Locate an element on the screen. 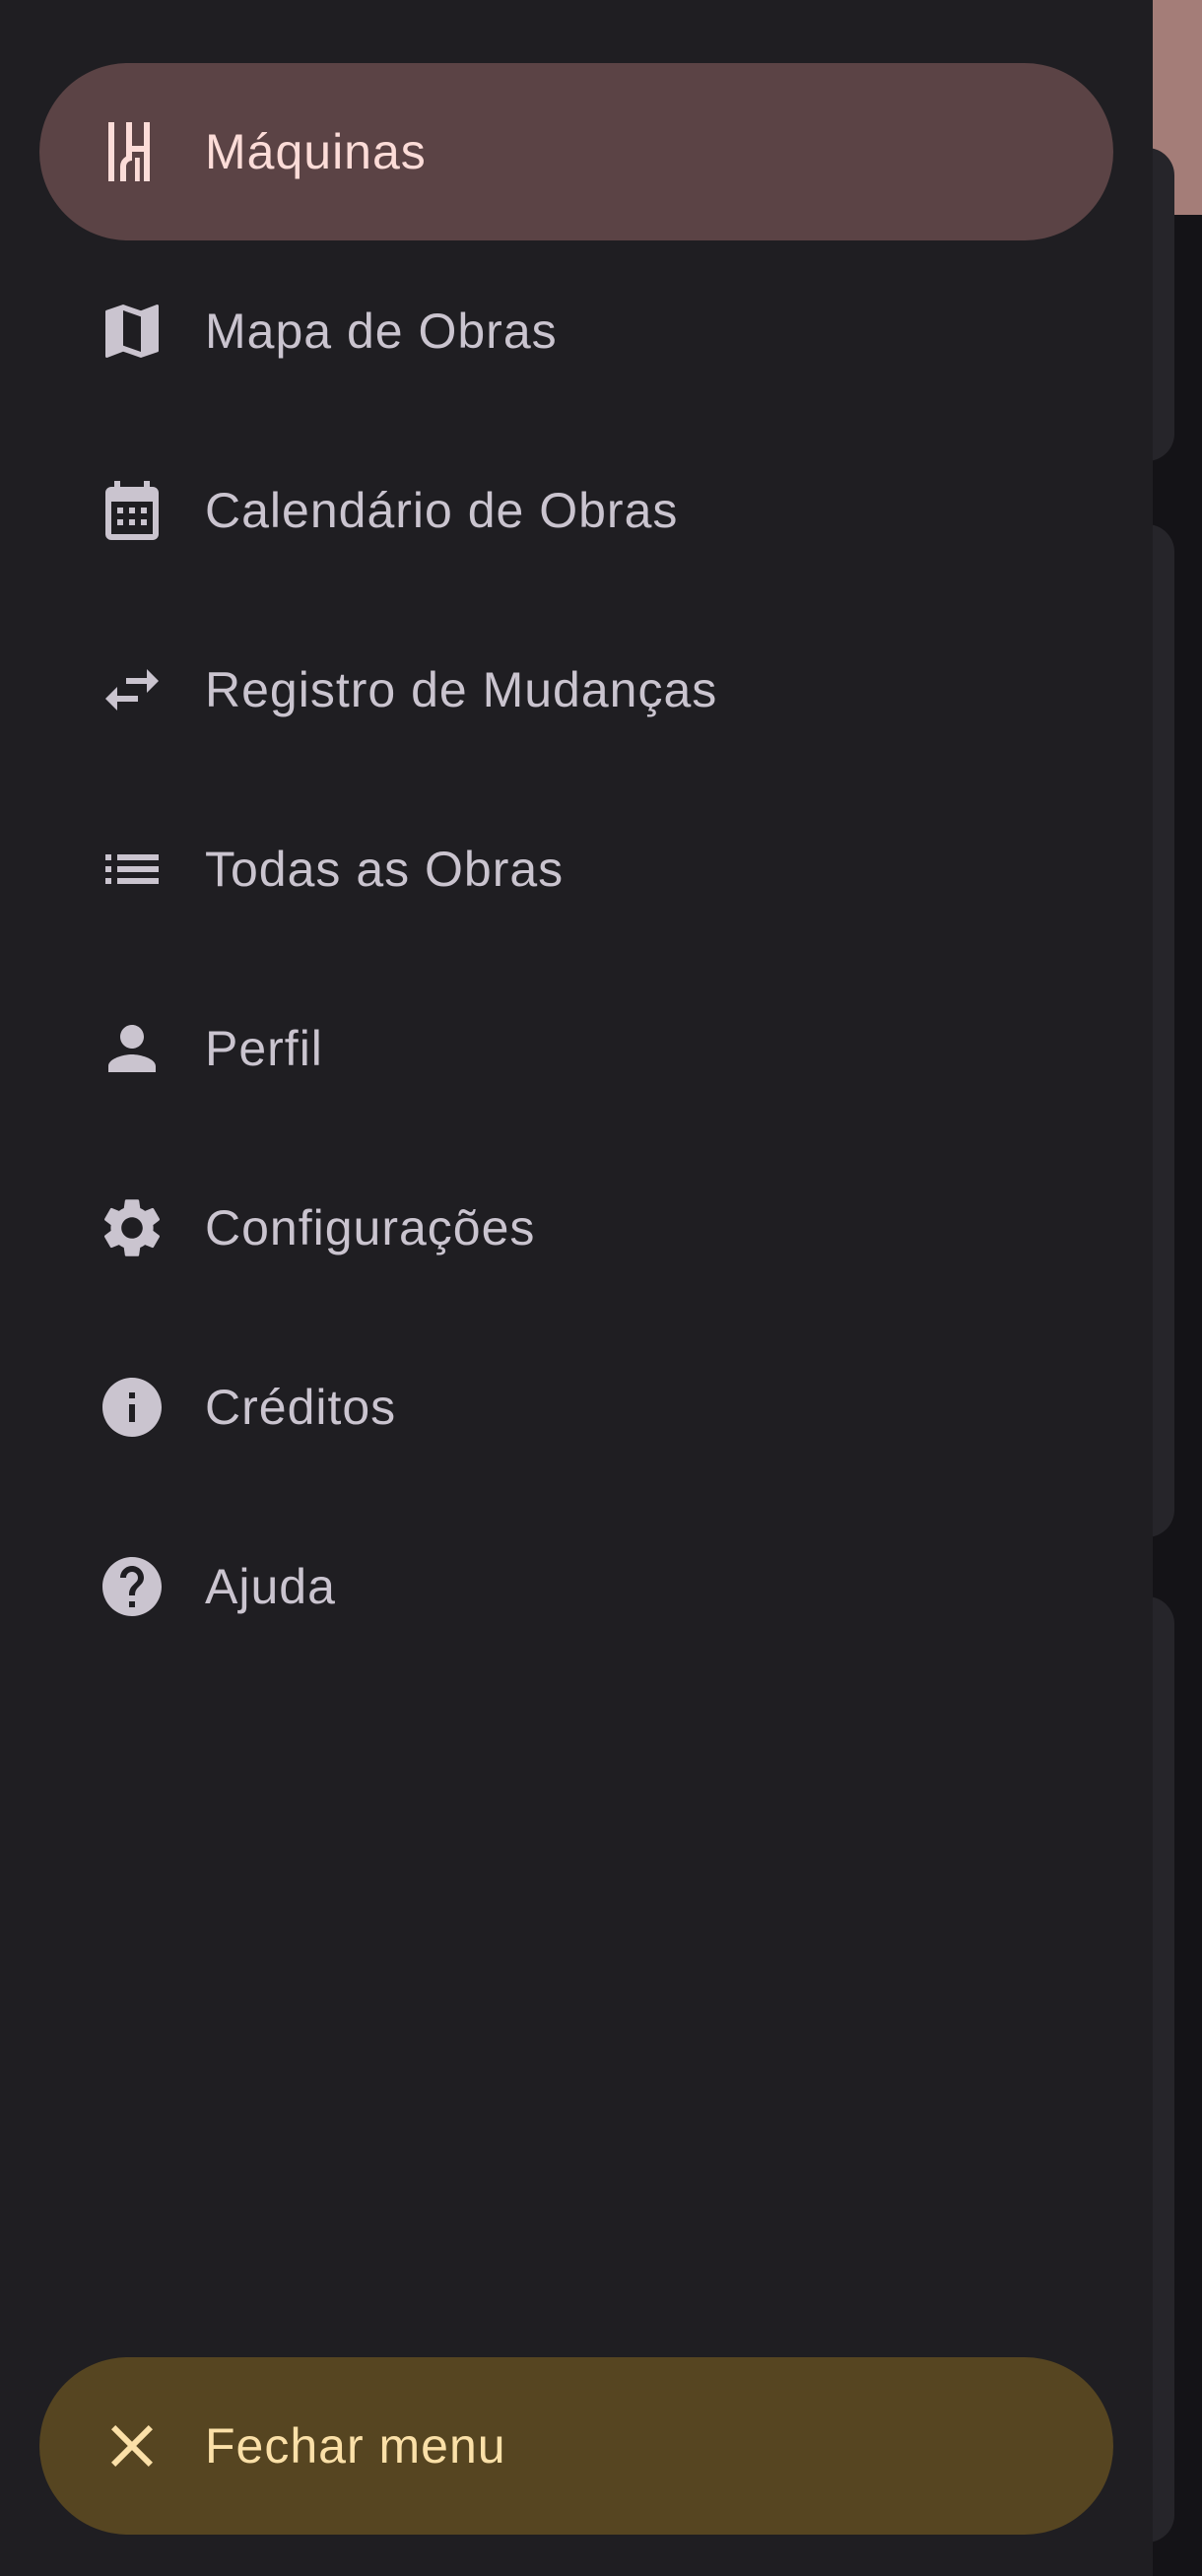 This screenshot has height=2576, width=1202. nav-item-label: Todas as Obras is located at coordinates (385, 869).